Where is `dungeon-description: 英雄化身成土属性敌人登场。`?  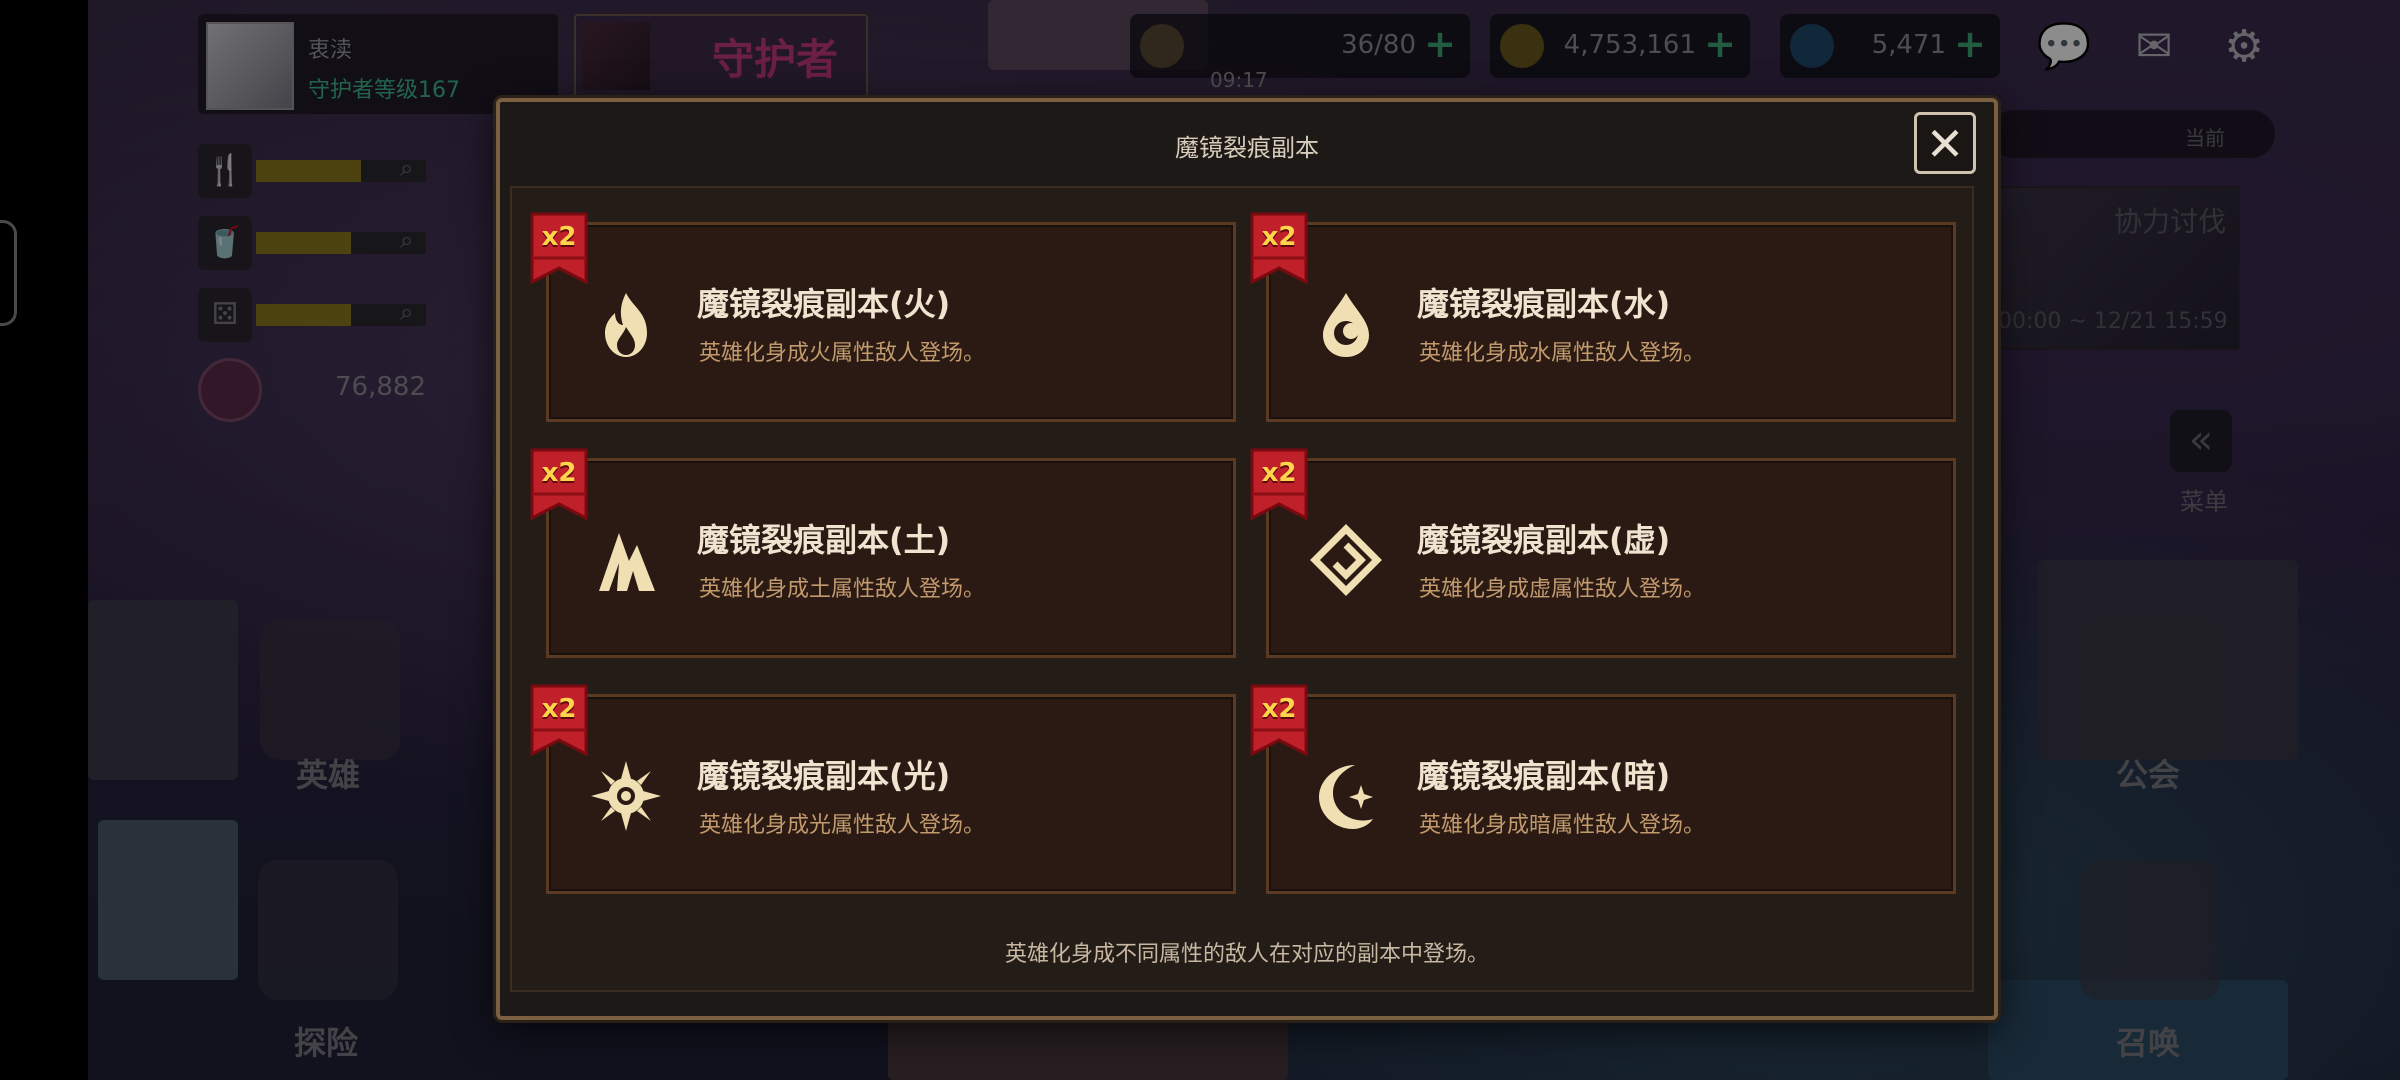
dungeon-description: 英雄化身成土属性敌人登场。 is located at coordinates (842, 589).